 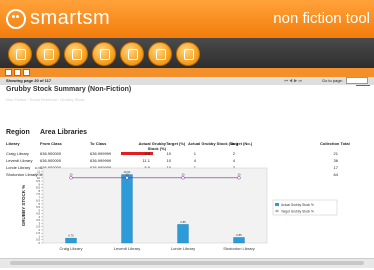 What do you see at coordinates (98, 143) in the screenshot?
I see `col-to-class: To Class` at bounding box center [98, 143].